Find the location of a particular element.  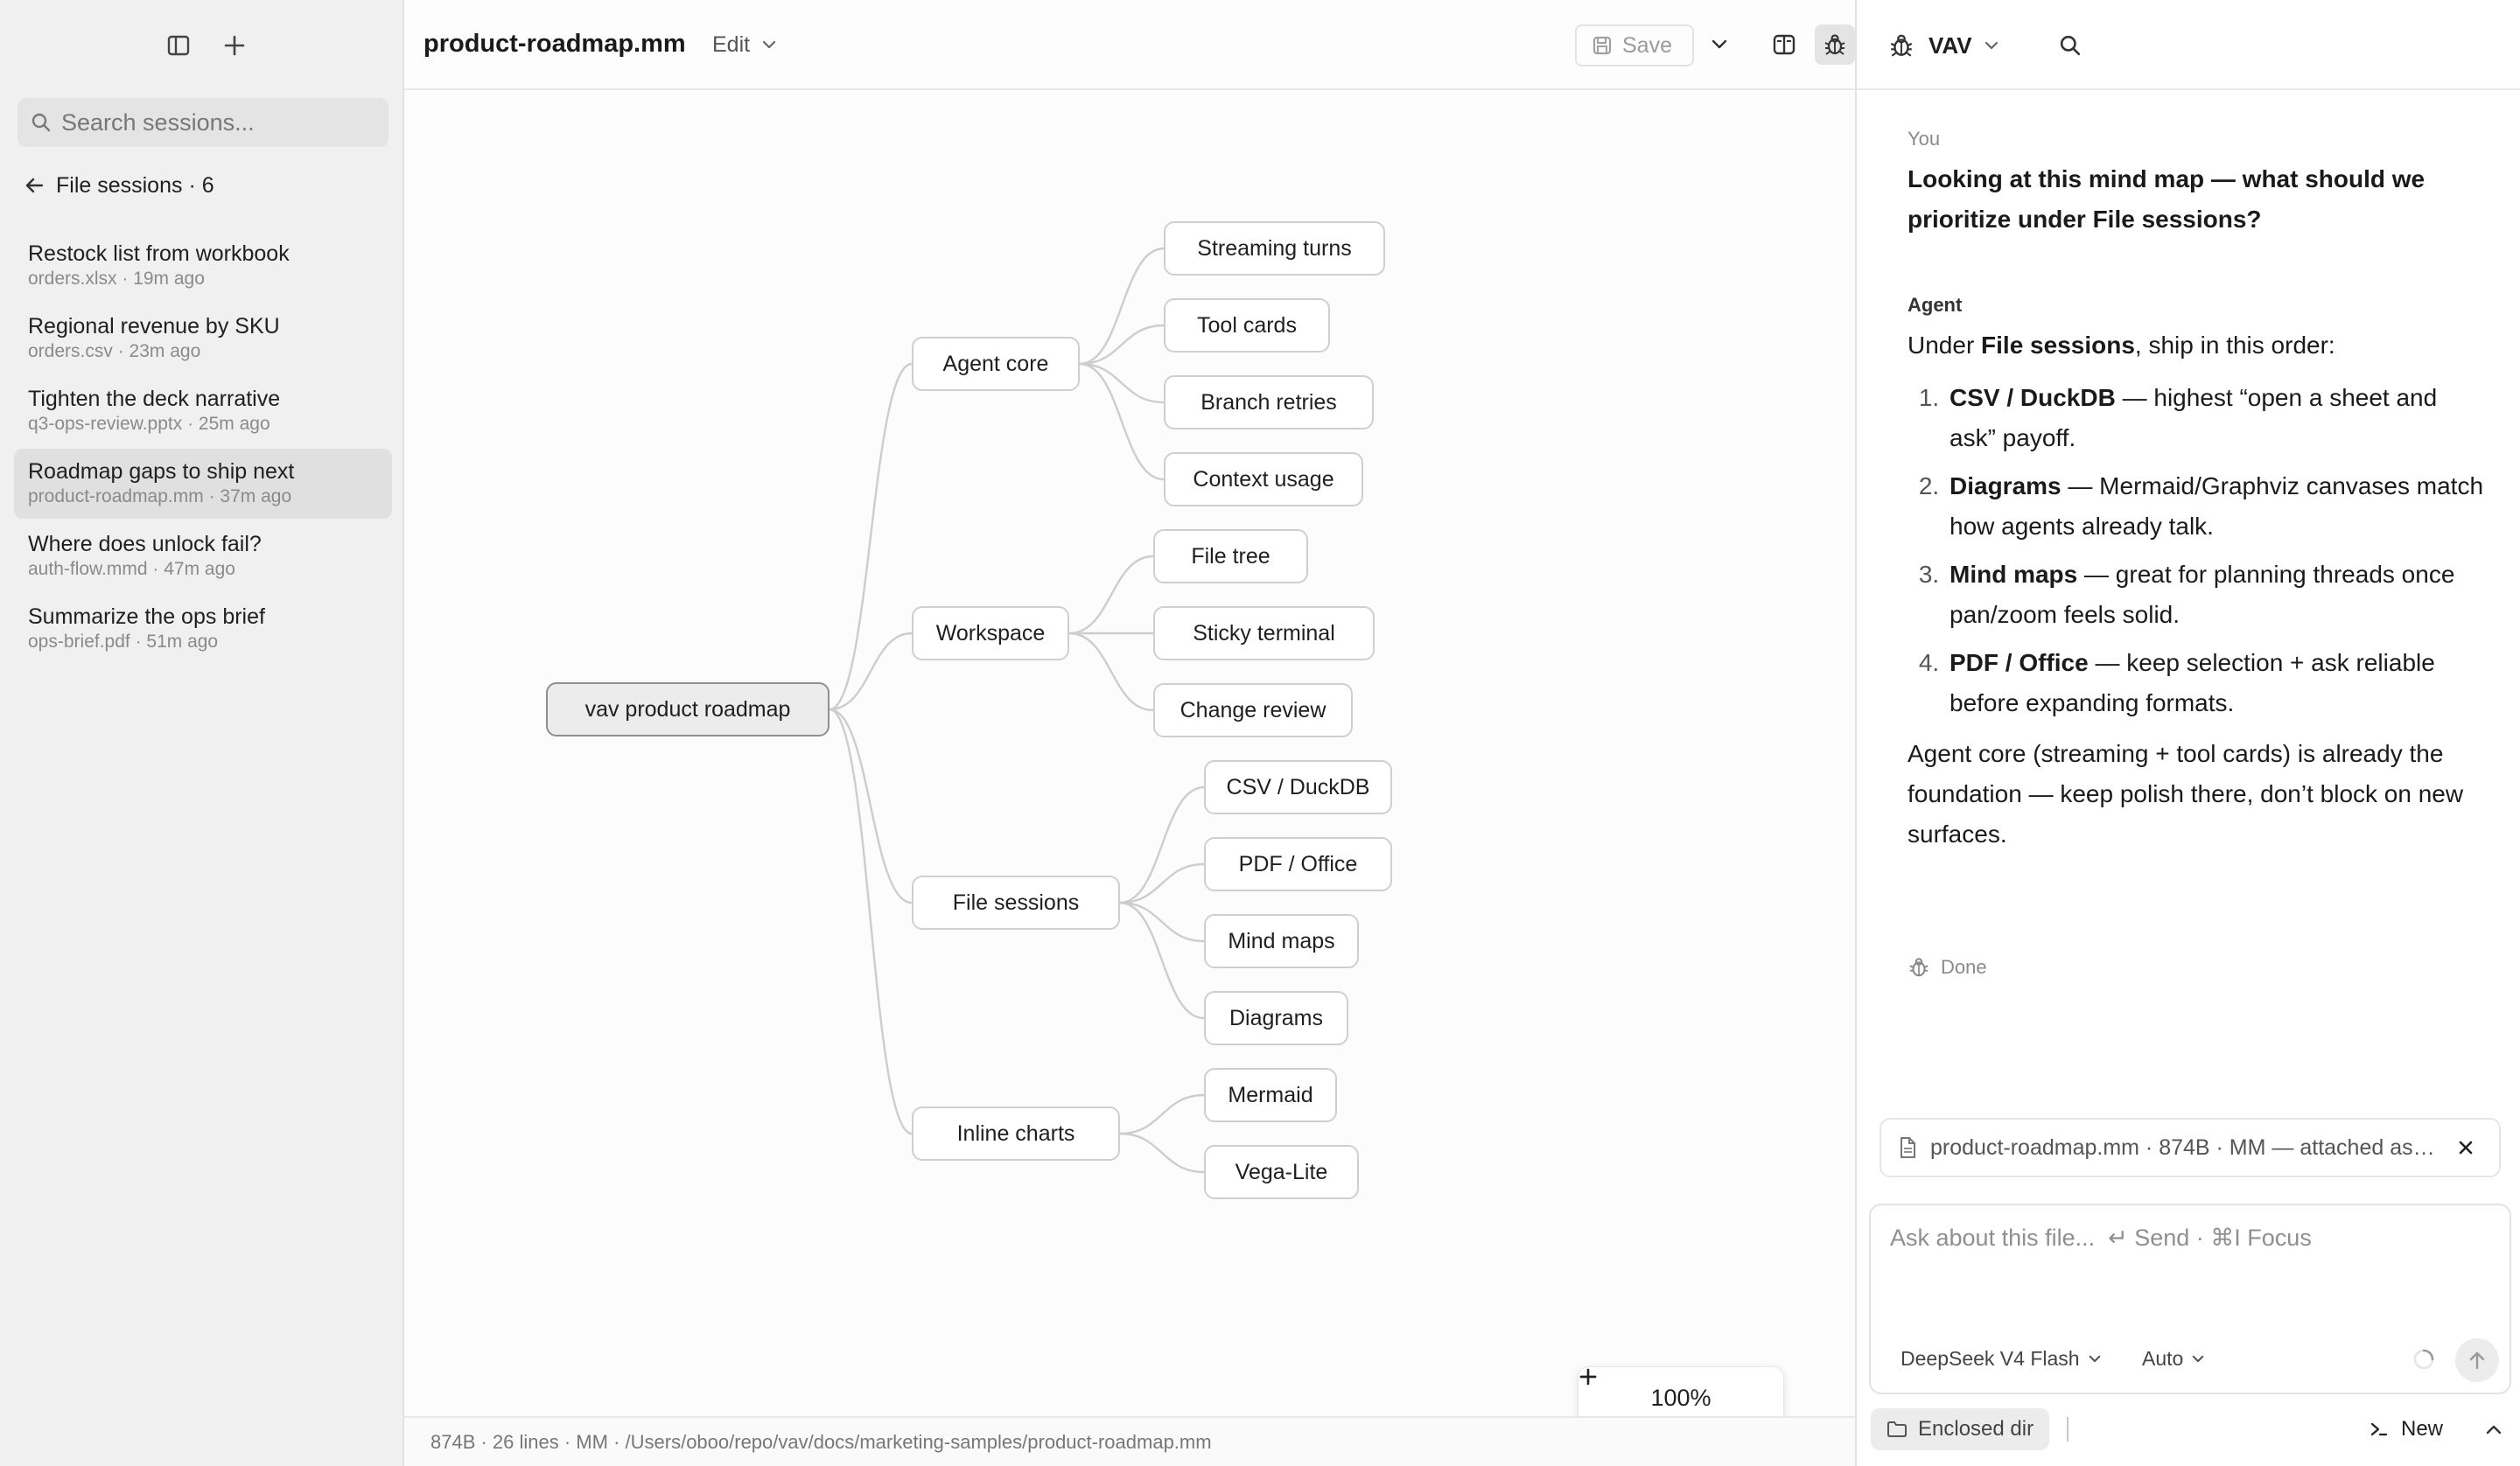

mindmap-branch-node: Inline charts is located at coordinates (1016, 1133).